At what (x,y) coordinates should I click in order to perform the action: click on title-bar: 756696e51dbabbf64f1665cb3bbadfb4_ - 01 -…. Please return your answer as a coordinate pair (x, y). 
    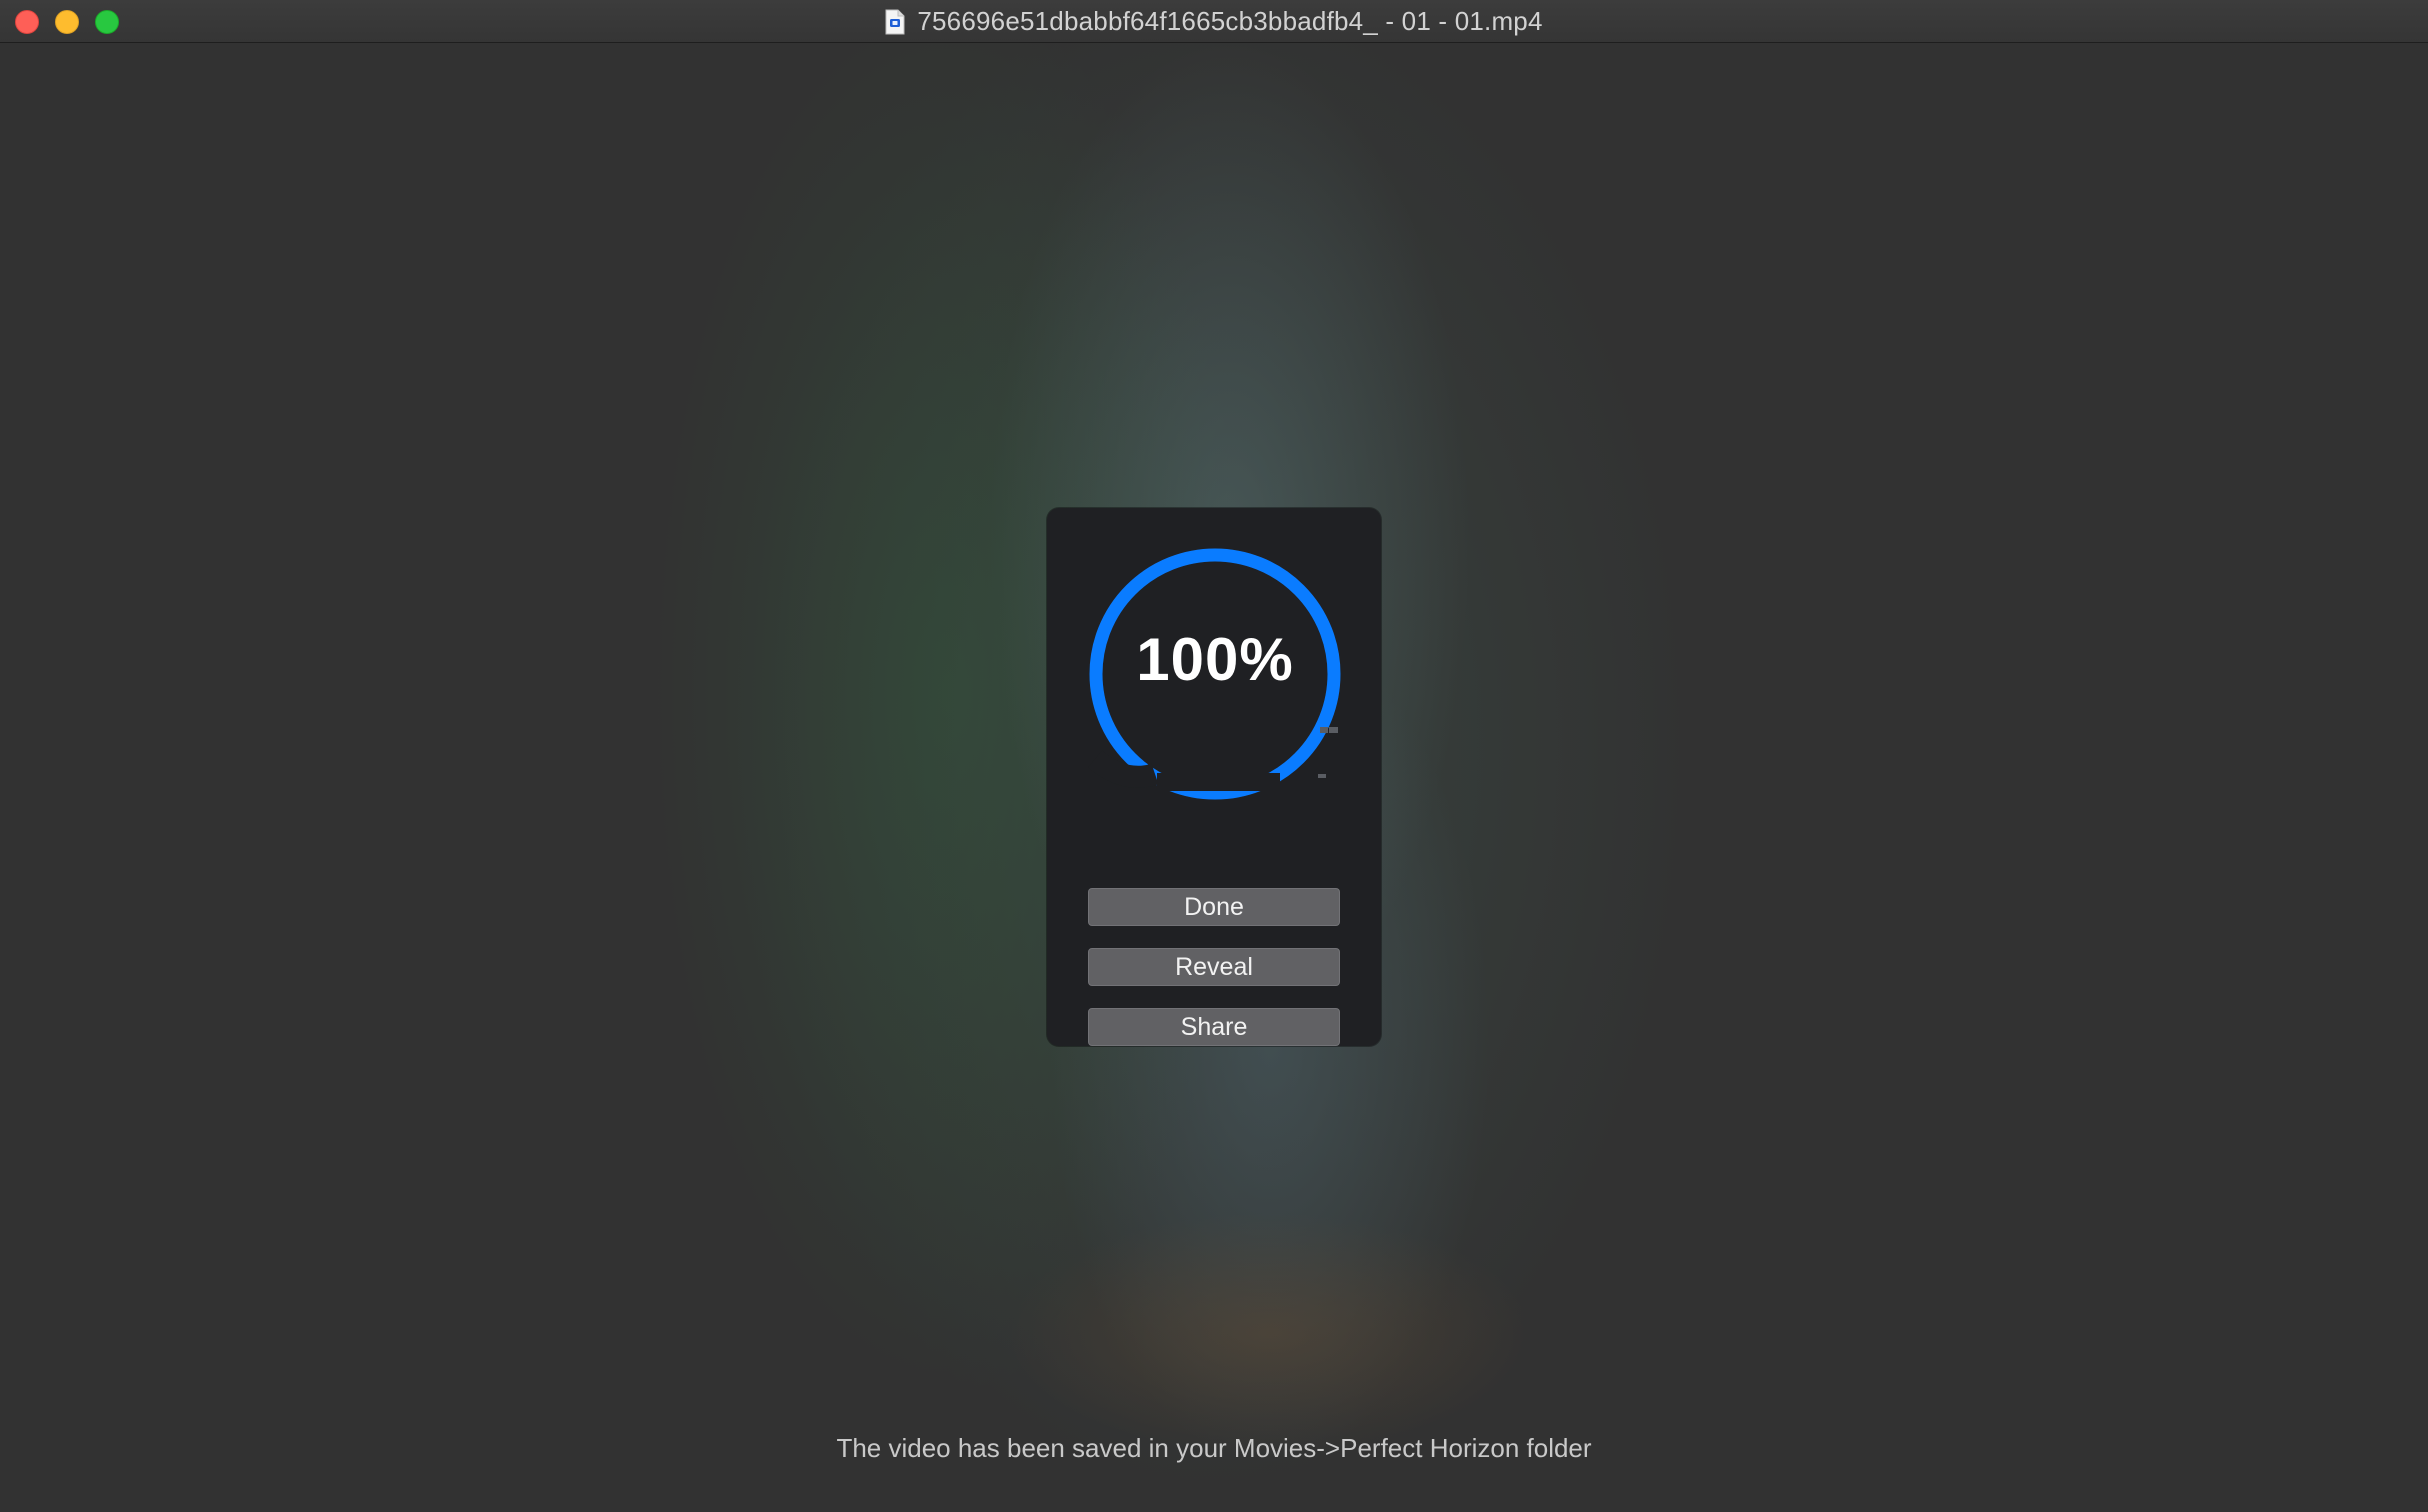
    Looking at the image, I should click on (1214, 21).